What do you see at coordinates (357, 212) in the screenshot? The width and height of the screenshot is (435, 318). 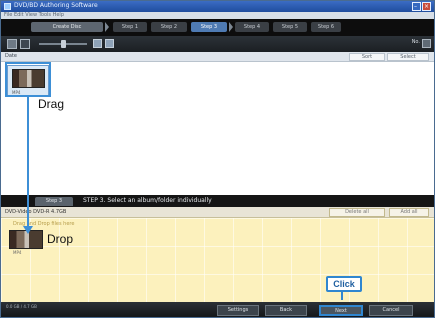 I see `delete-all-button: Delete all` at bounding box center [357, 212].